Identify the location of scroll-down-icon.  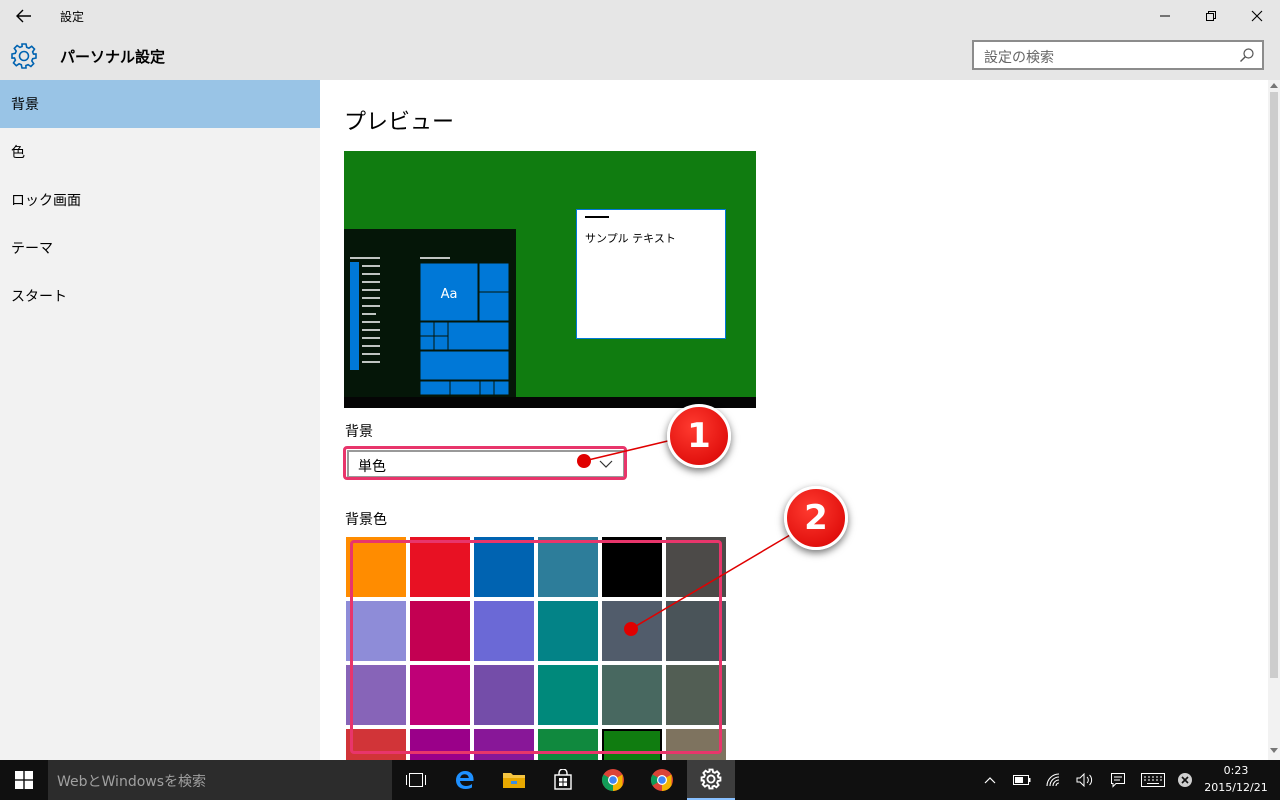
(1274, 751).